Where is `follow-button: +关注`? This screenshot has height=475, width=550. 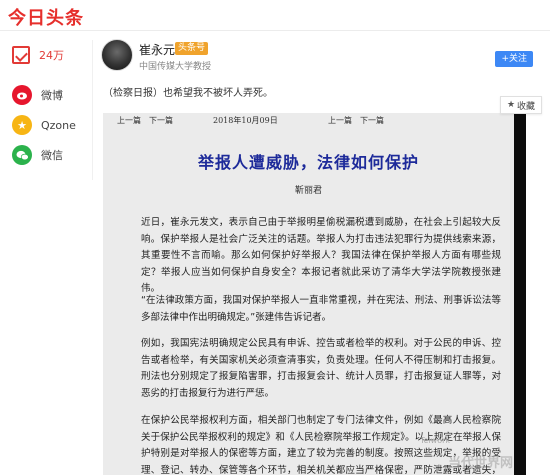
follow-button: +关注 is located at coordinates (514, 59).